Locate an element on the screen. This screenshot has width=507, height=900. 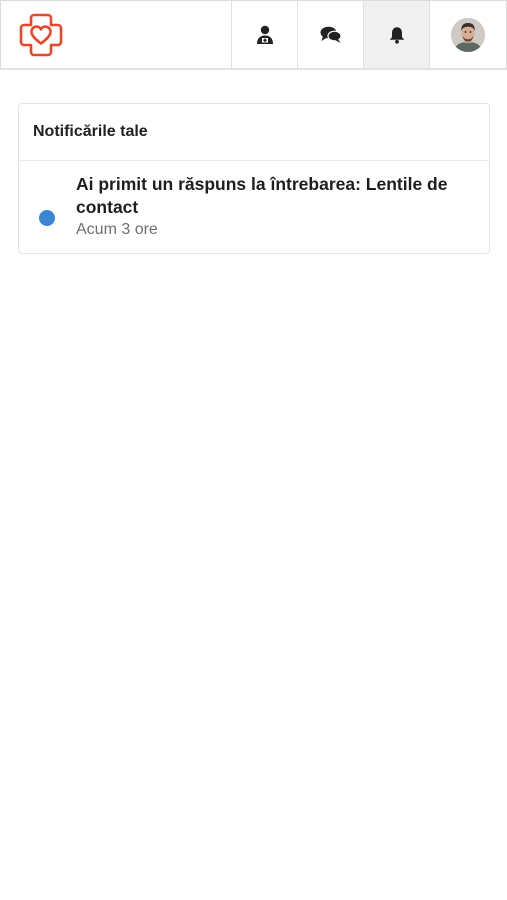
bell-icon is located at coordinates (396, 35).